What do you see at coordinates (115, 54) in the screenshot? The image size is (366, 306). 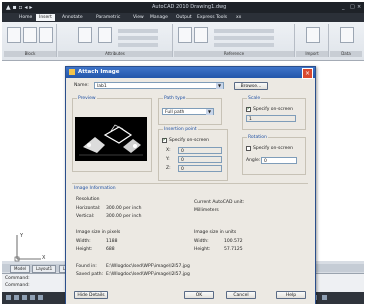 I see `panel-label-attributes: Attributes` at bounding box center [115, 54].